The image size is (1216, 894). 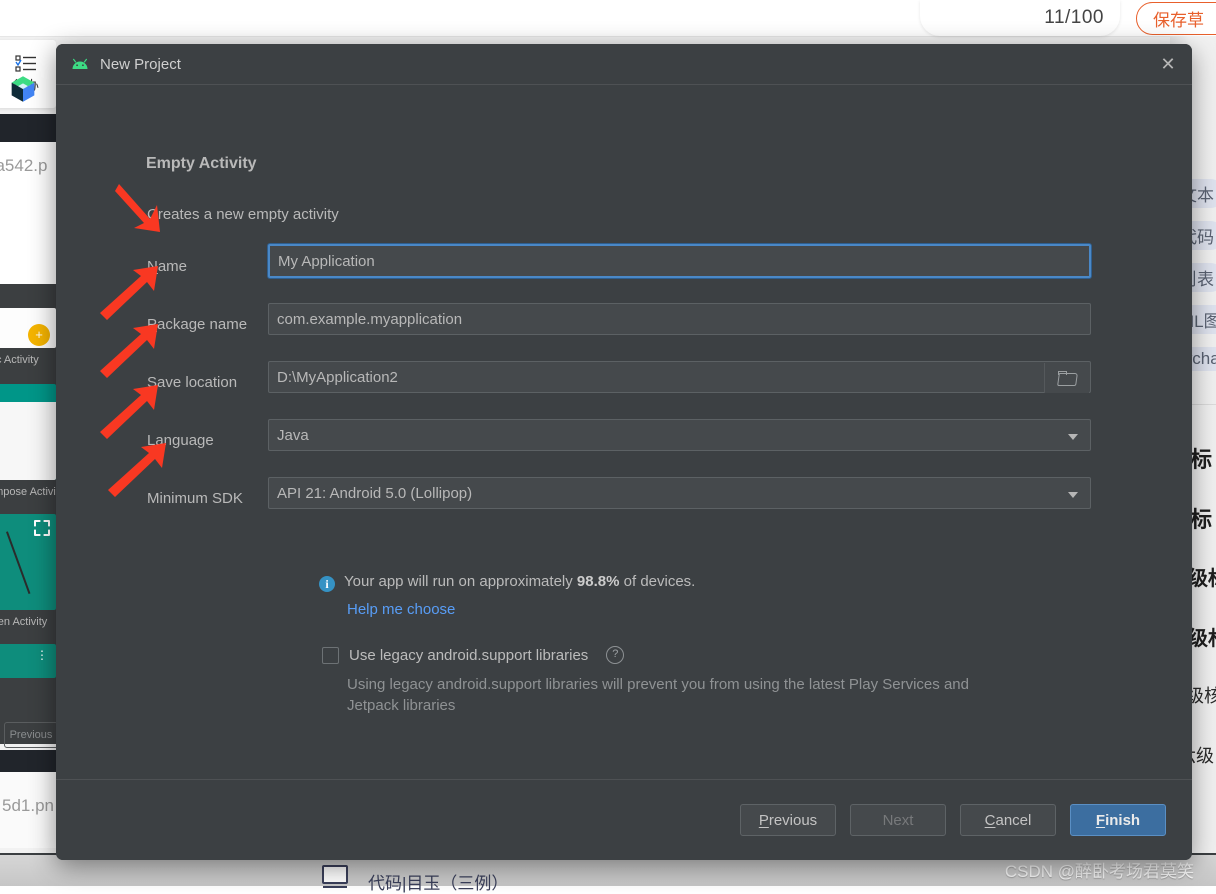 What do you see at coordinates (469, 655) in the screenshot?
I see `legacy-libraries-label: Use legacy android.support libraries` at bounding box center [469, 655].